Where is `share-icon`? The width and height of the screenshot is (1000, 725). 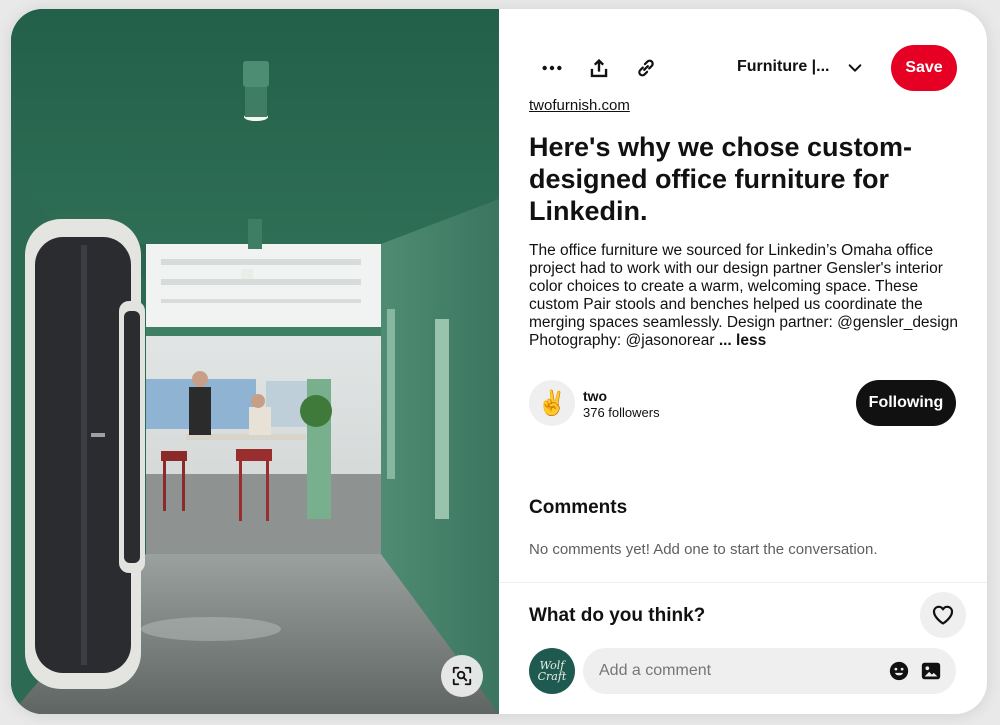
share-icon is located at coordinates (599, 68).